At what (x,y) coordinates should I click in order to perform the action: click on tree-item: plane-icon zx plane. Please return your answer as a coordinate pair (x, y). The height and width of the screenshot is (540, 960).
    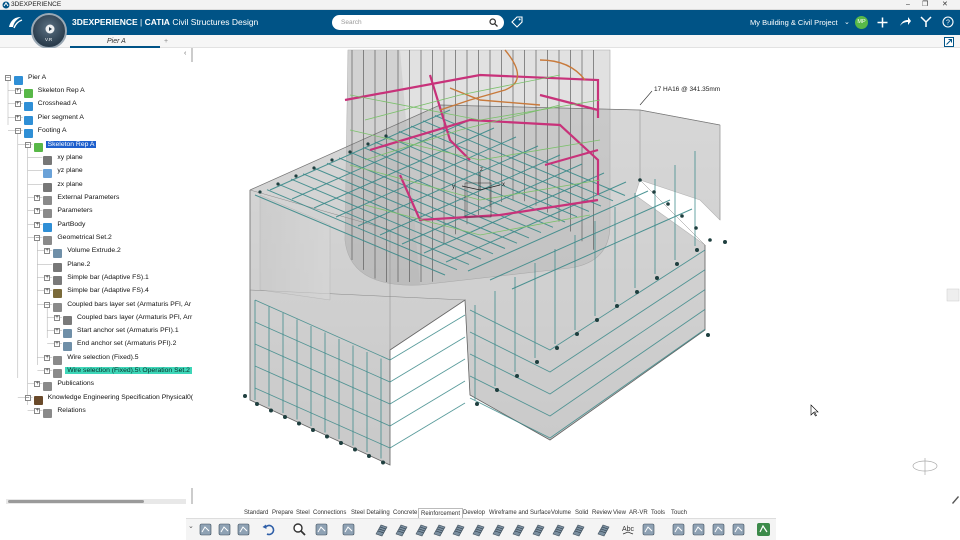
    Looking at the image, I should click on (63, 185).